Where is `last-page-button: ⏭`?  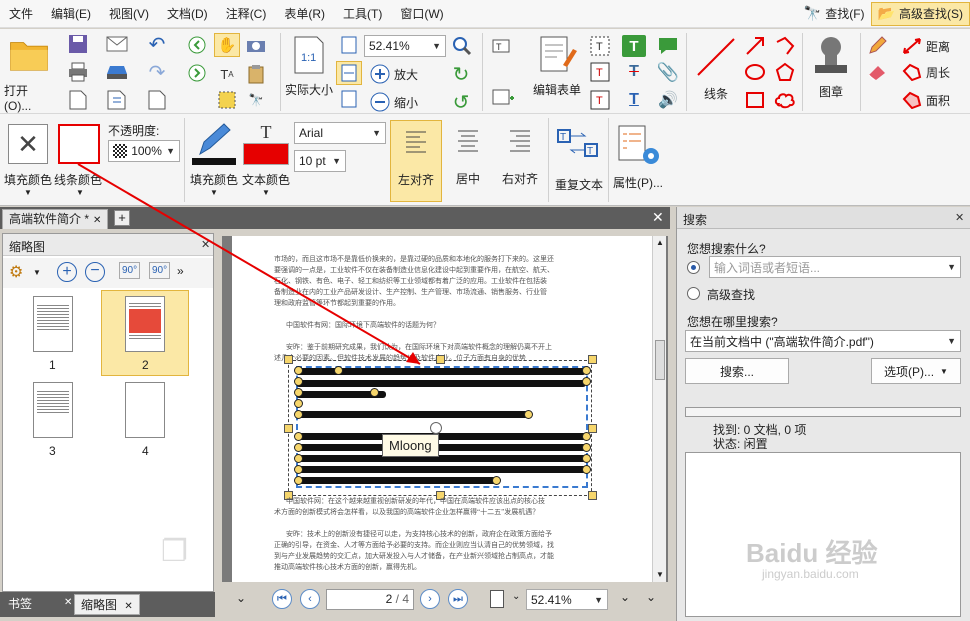
last-page-button: ⏭ is located at coordinates (458, 599).